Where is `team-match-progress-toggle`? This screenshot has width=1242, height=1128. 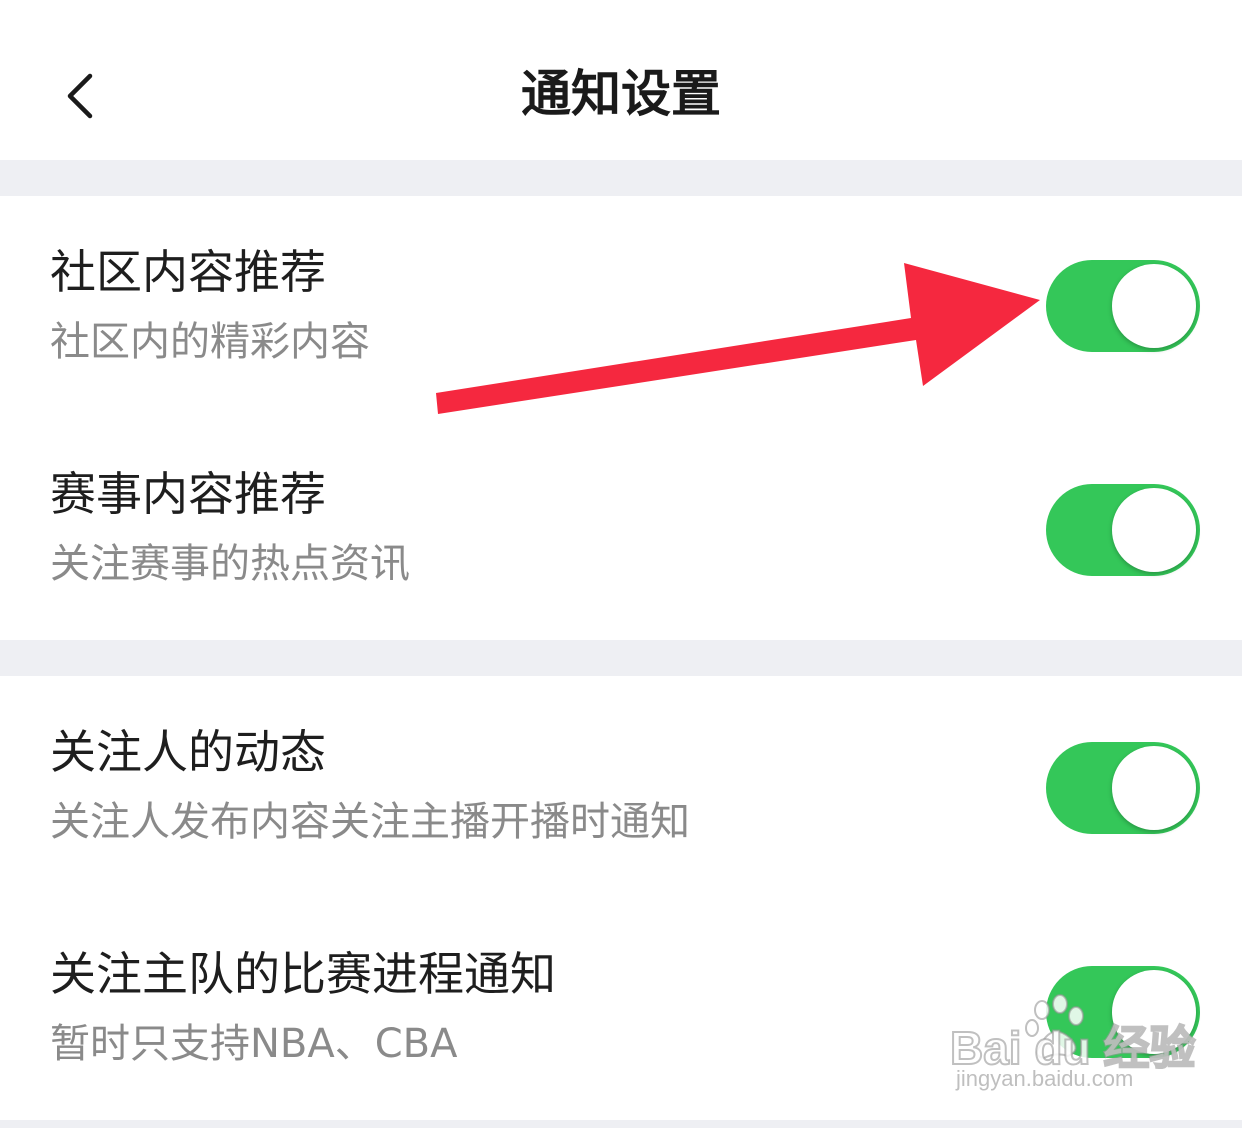 team-match-progress-toggle is located at coordinates (1123, 1012).